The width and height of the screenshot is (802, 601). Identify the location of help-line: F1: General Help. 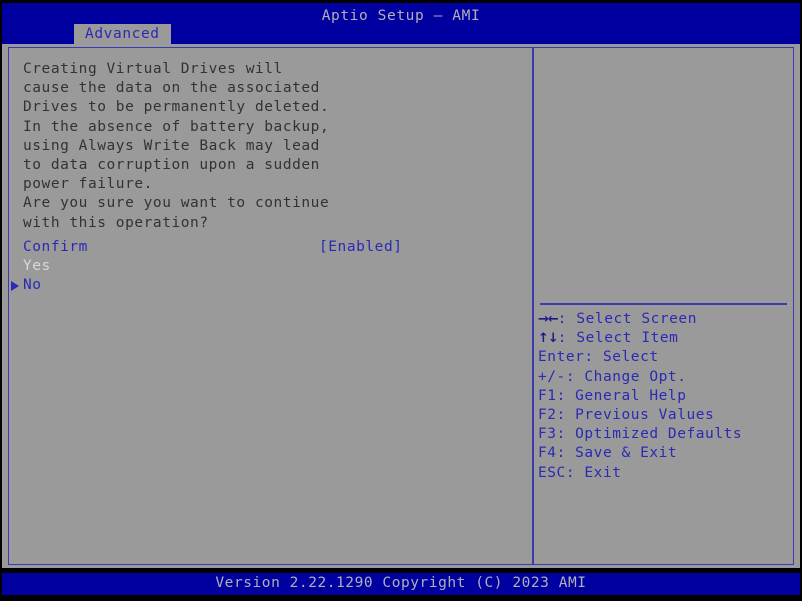
(664, 396).